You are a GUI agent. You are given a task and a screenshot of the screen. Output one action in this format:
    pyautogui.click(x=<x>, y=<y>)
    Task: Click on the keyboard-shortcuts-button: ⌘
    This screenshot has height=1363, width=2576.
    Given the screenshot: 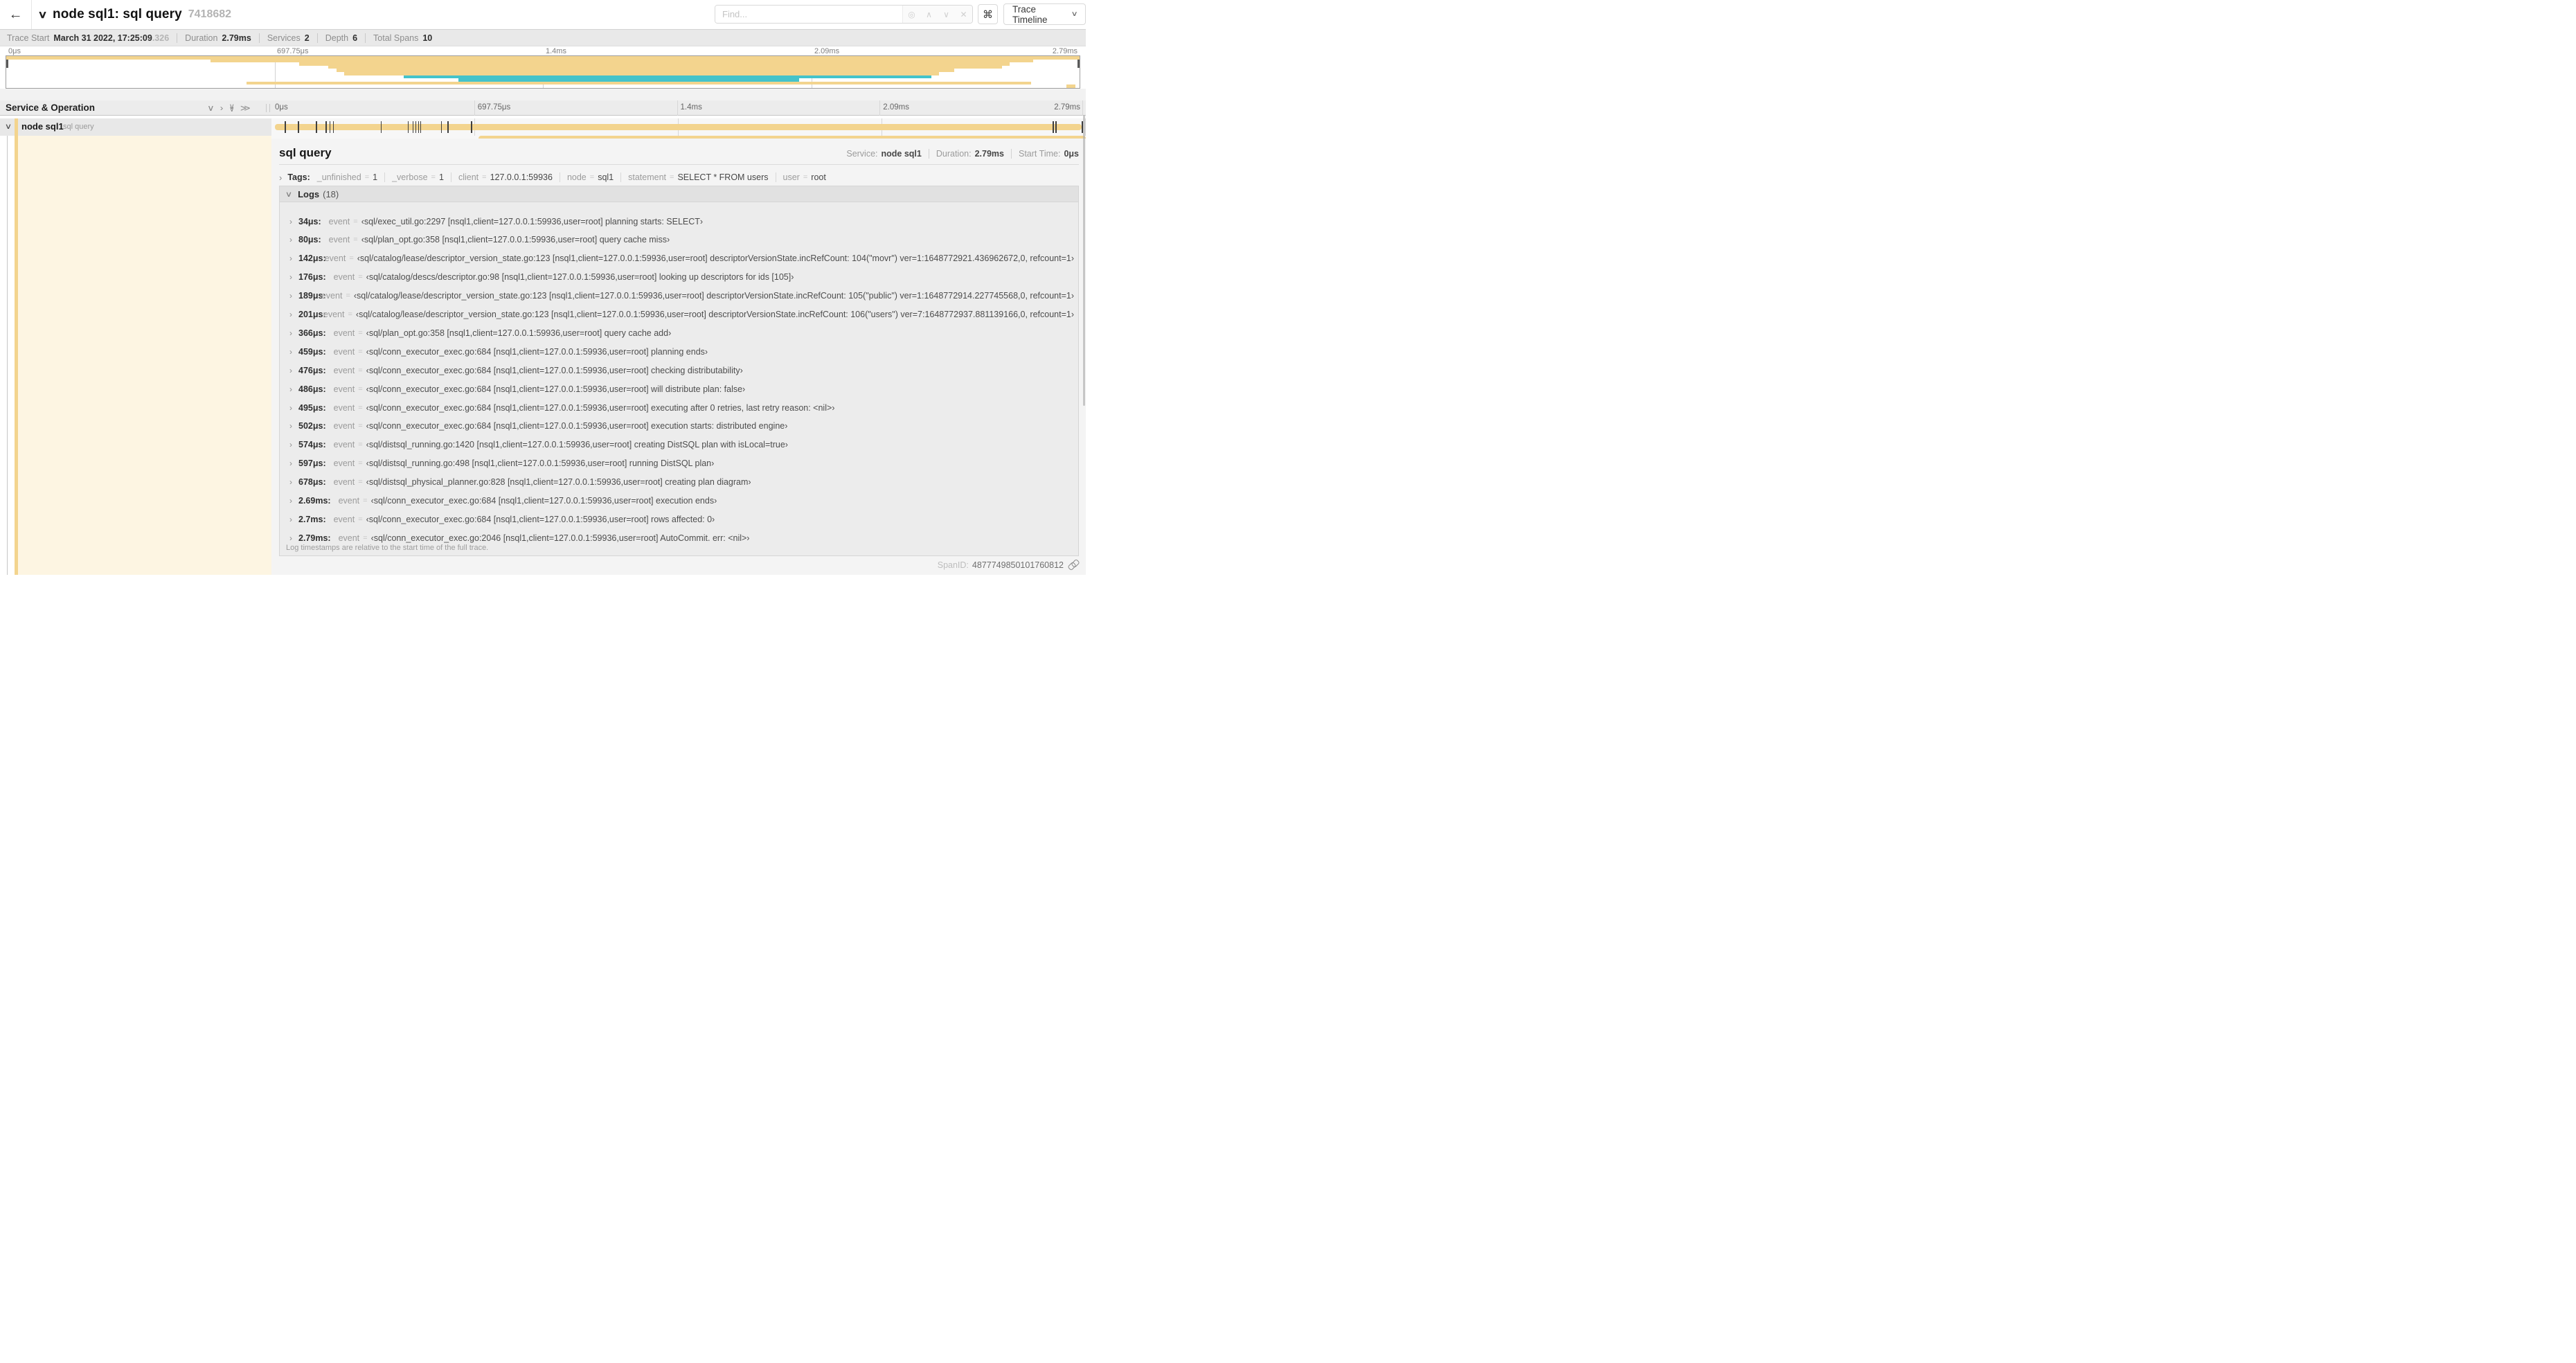 What is the action you would take?
    pyautogui.click(x=988, y=14)
    